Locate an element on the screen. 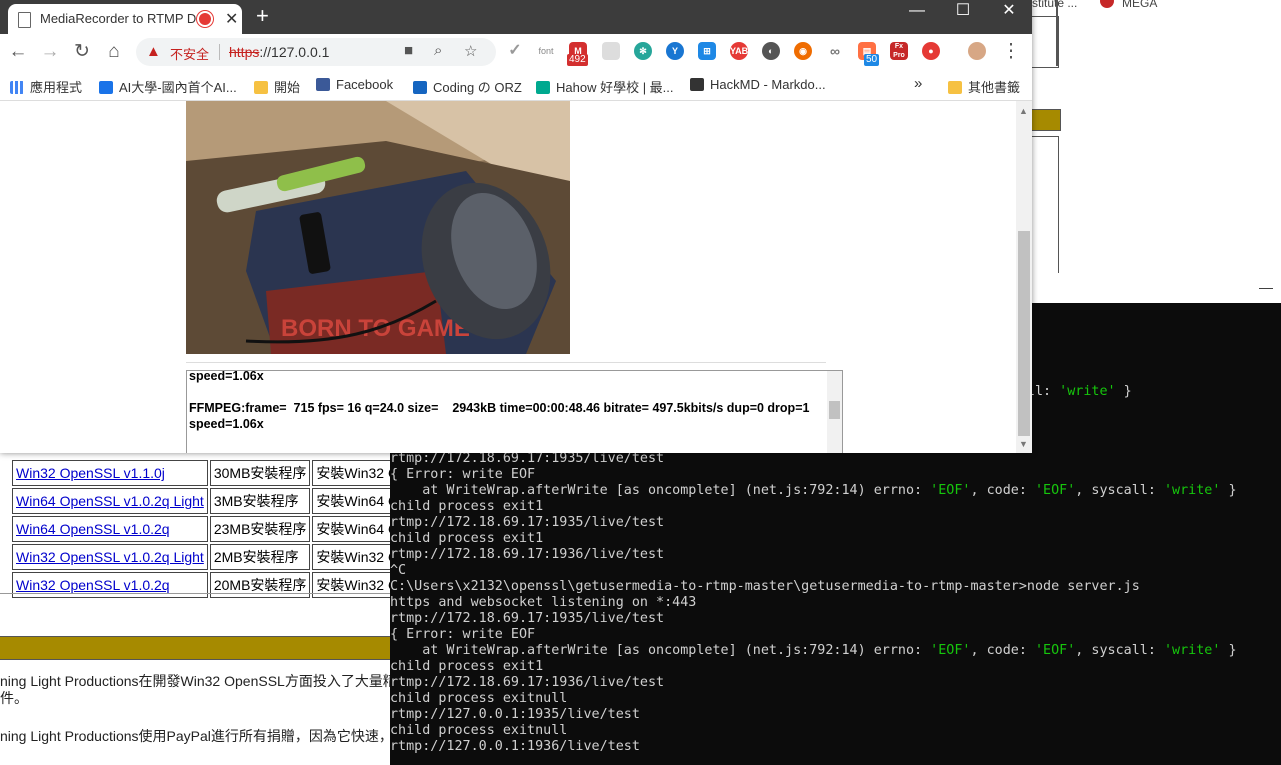 The height and width of the screenshot is (765, 1281). reload-button: ↻ is located at coordinates (82, 52).